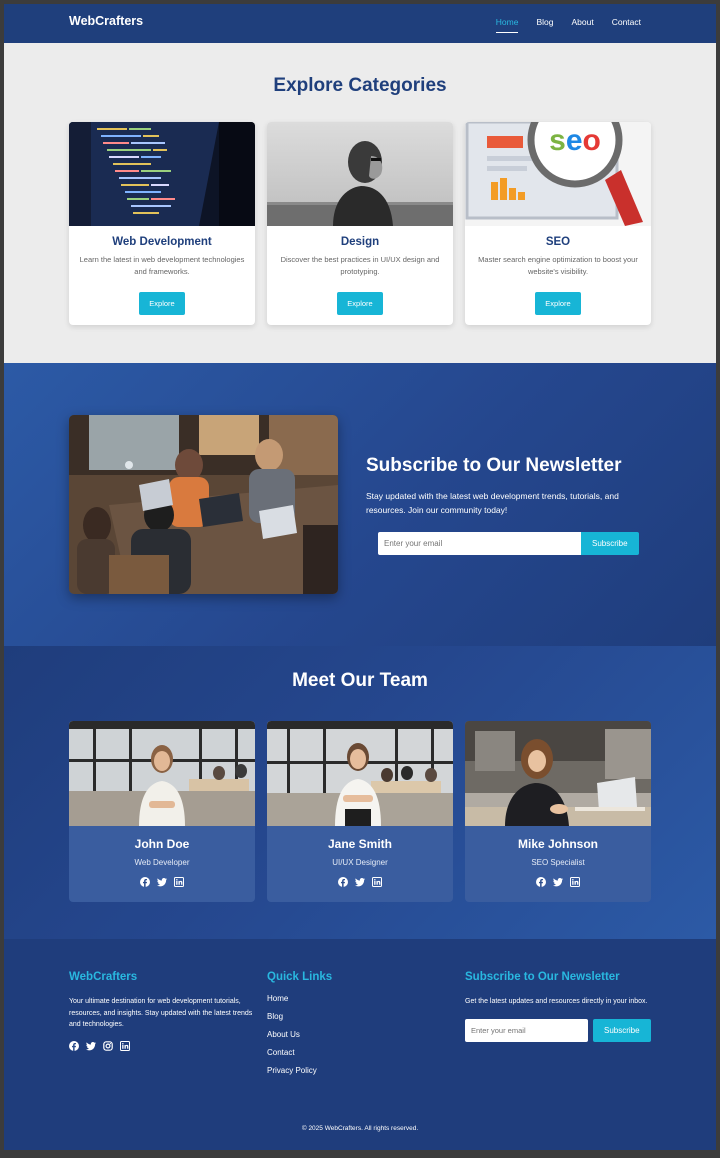 Image resolution: width=720 pixels, height=1158 pixels. I want to click on footer-link-contact: Contact, so click(357, 1057).